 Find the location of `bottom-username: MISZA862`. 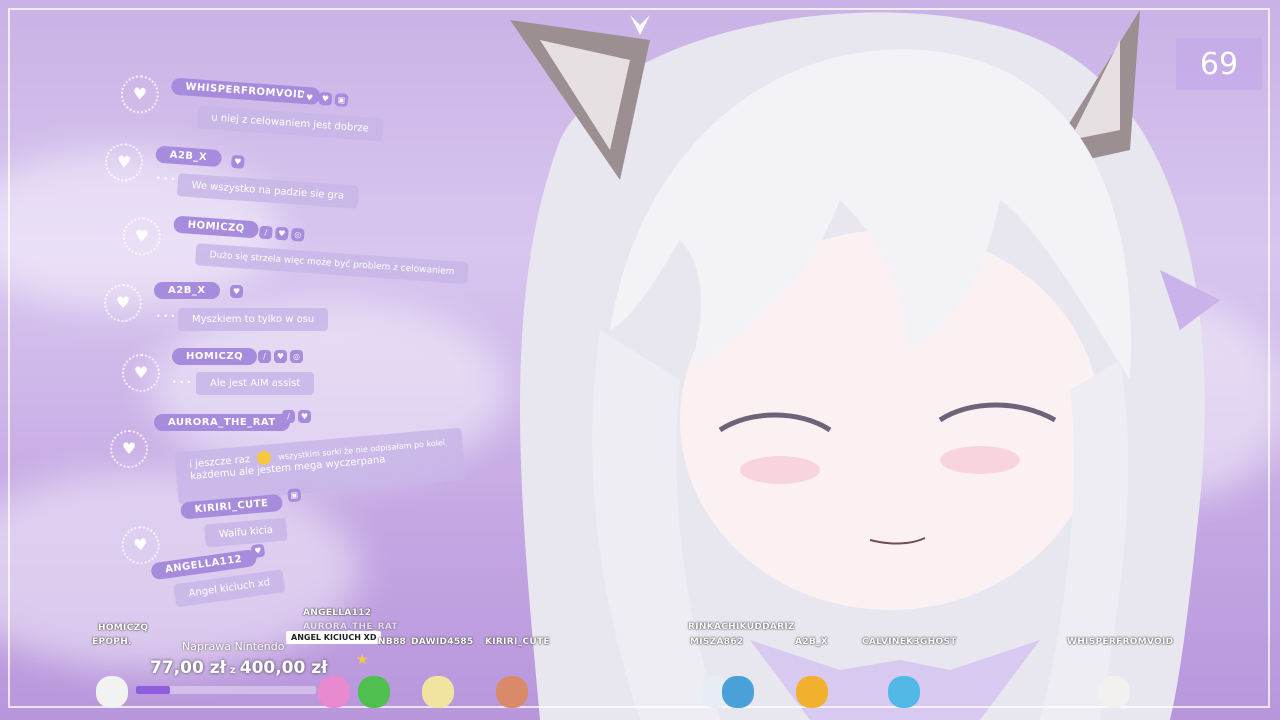

bottom-username: MISZA862 is located at coordinates (717, 642).